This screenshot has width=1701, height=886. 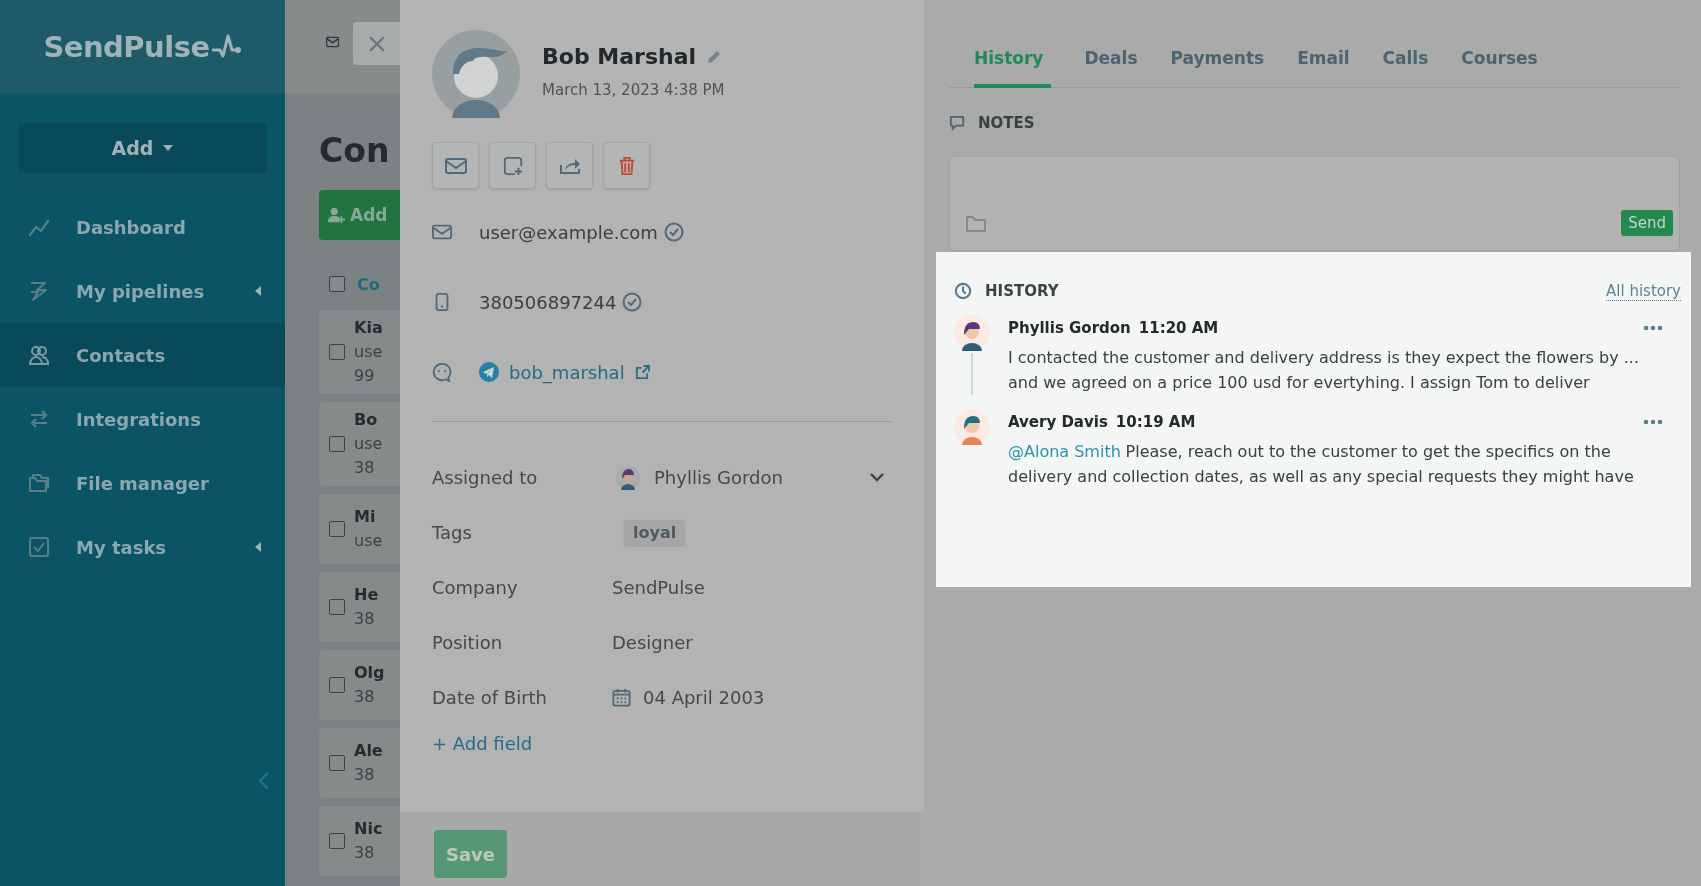 What do you see at coordinates (39, 355) in the screenshot?
I see `people-icon` at bounding box center [39, 355].